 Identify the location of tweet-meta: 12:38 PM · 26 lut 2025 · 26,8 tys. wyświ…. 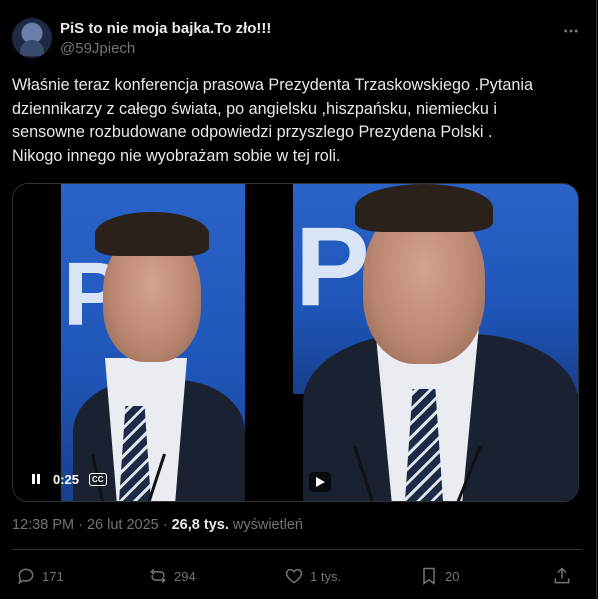
(157, 525).